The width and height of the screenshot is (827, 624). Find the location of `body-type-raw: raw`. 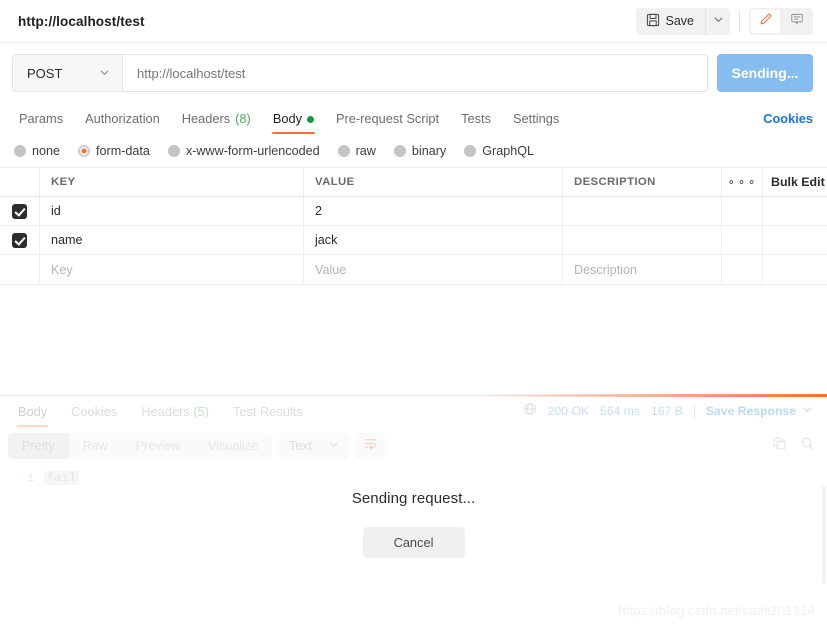

body-type-raw: raw is located at coordinates (356, 151).